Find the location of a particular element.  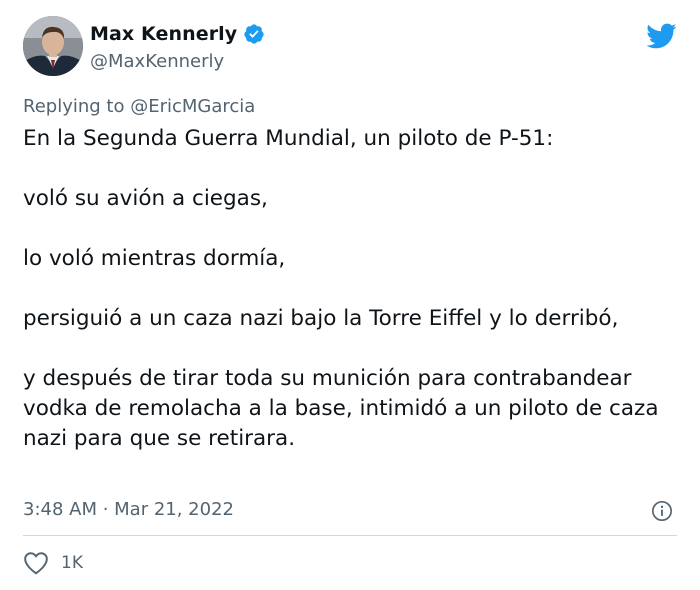

author-block: Max Kennerly @MaxKennerly is located at coordinates (177, 47).